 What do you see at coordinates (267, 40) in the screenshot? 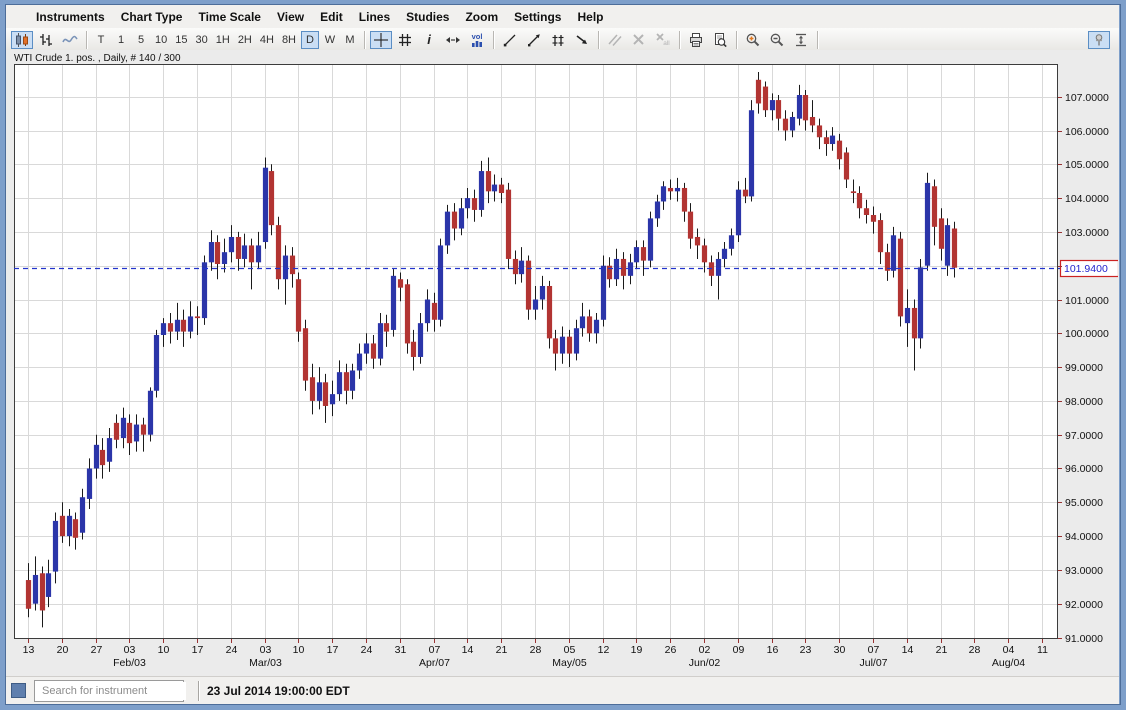
I see `timescale-4h-button: 4H` at bounding box center [267, 40].